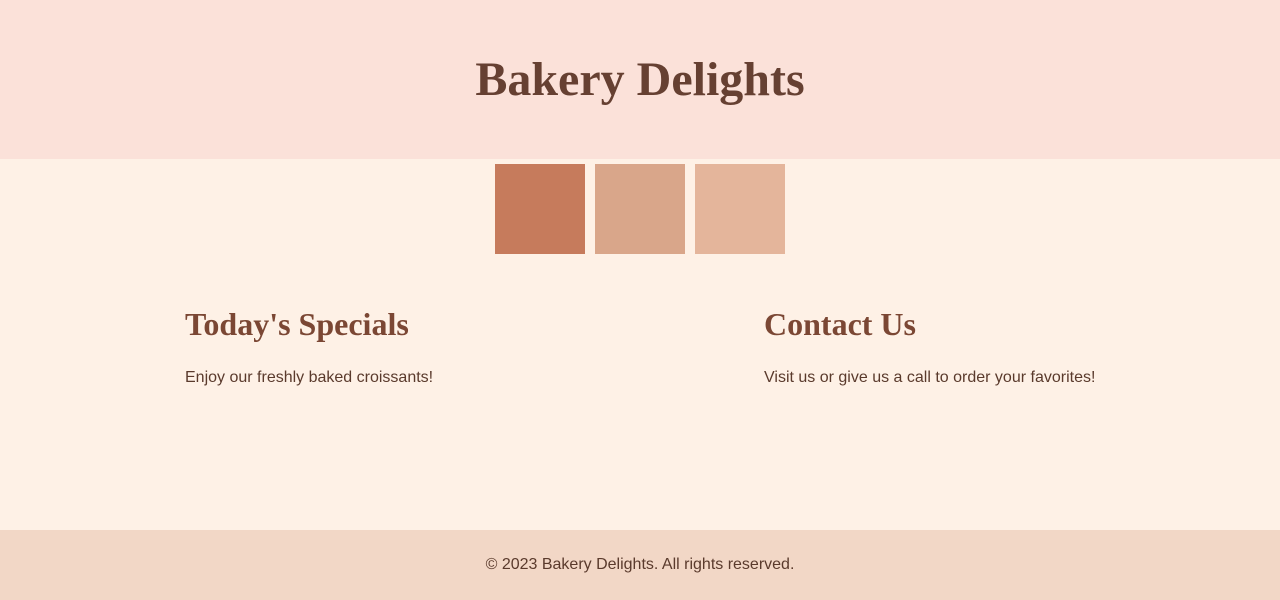  Describe the element at coordinates (297, 324) in the screenshot. I see `specials-heading: Today's Specials` at that location.